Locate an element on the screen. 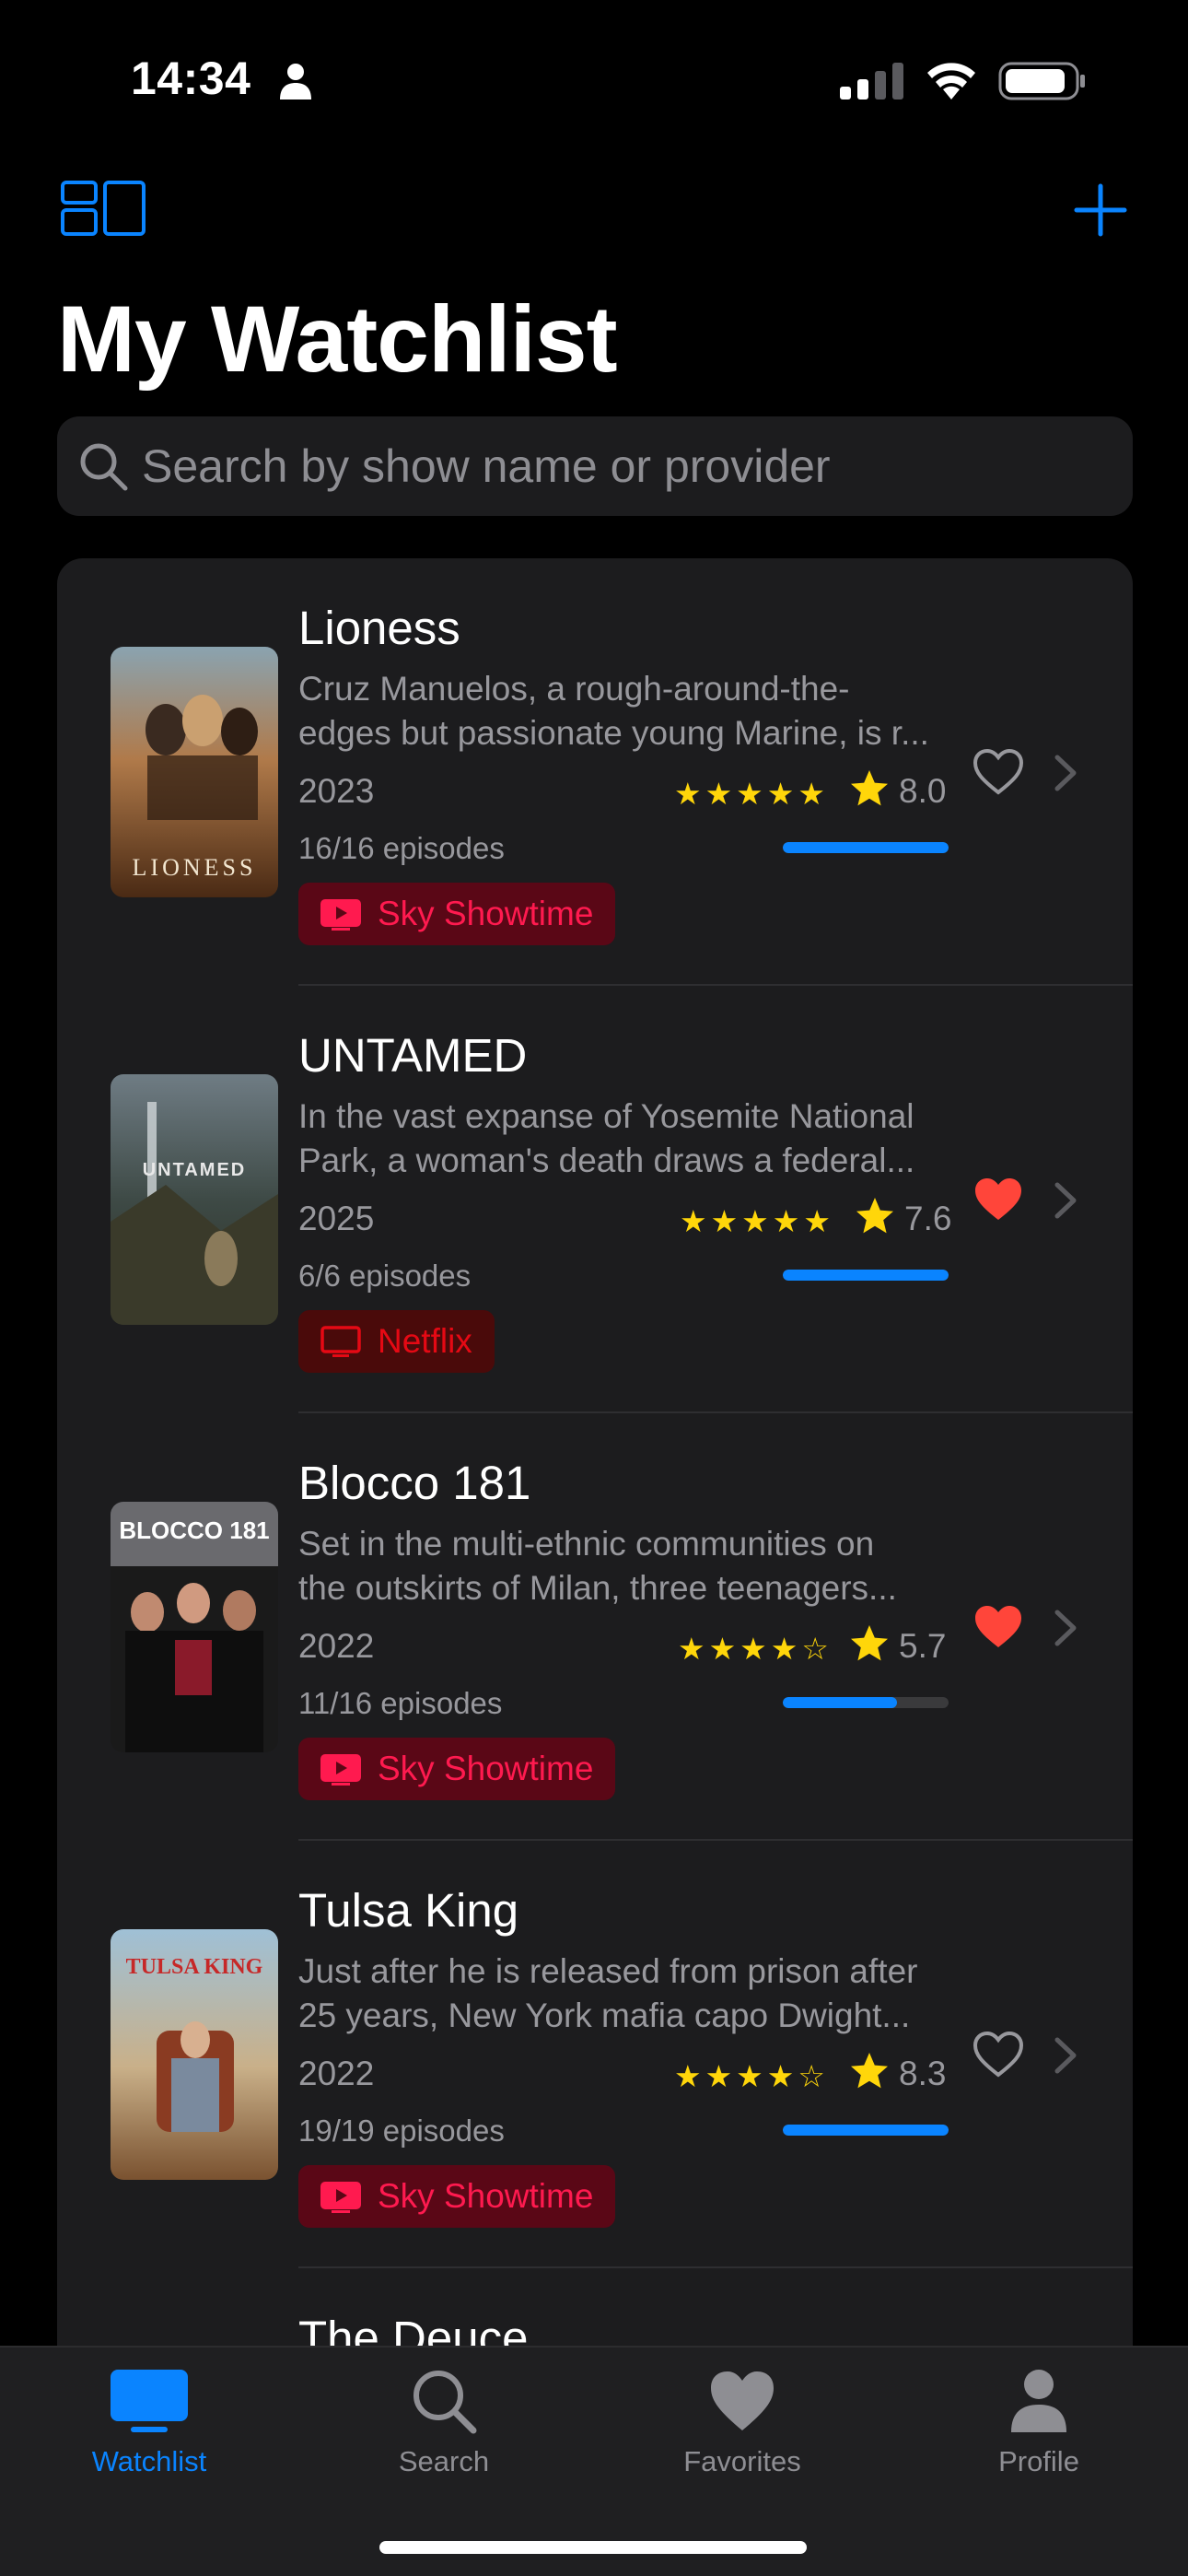 This screenshot has width=1188, height=2576. show-title: UNTAMED is located at coordinates (413, 1055).